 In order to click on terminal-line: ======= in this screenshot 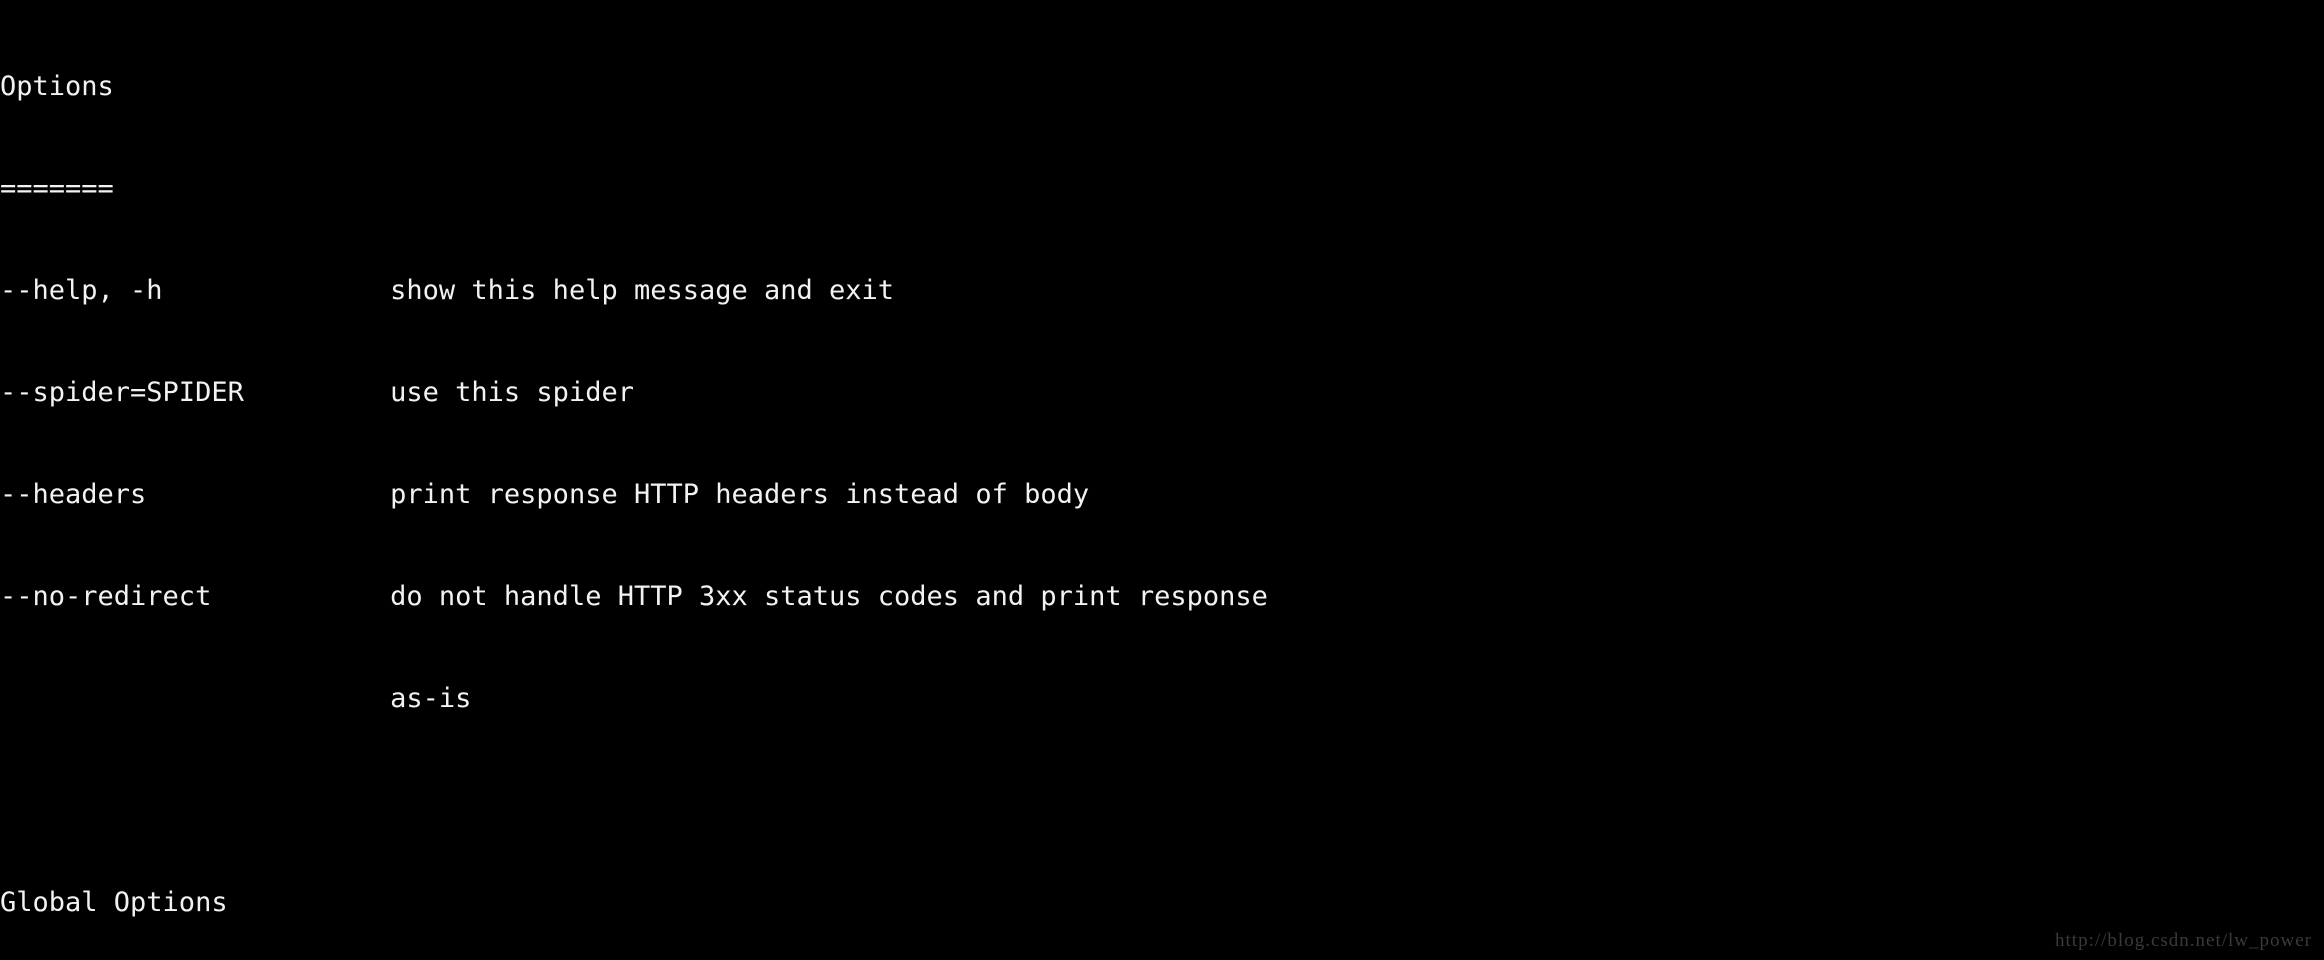, I will do `click(57, 188)`.